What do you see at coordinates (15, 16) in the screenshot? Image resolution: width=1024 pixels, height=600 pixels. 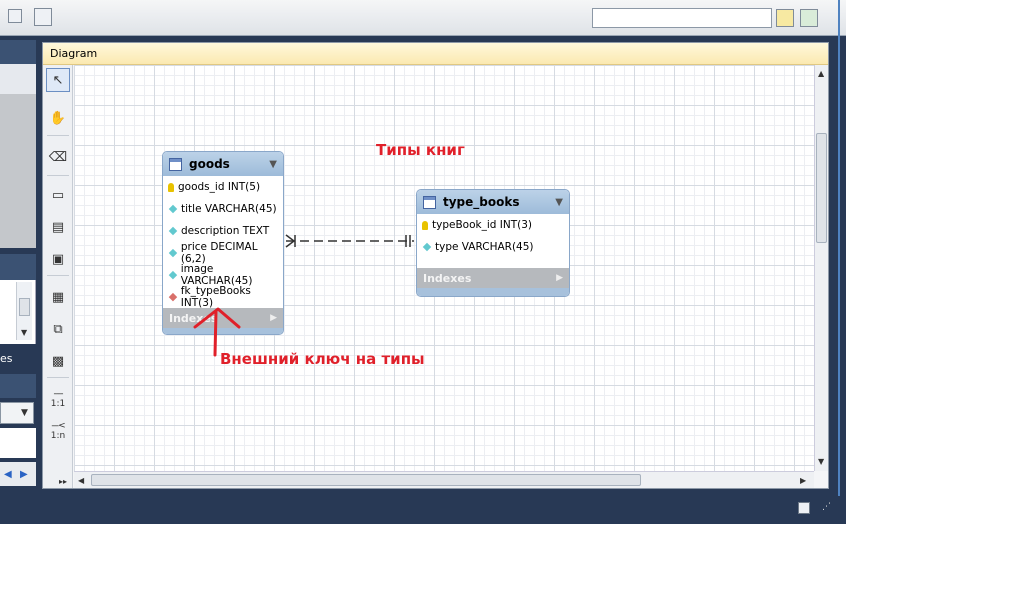 I see `grid-icon` at bounding box center [15, 16].